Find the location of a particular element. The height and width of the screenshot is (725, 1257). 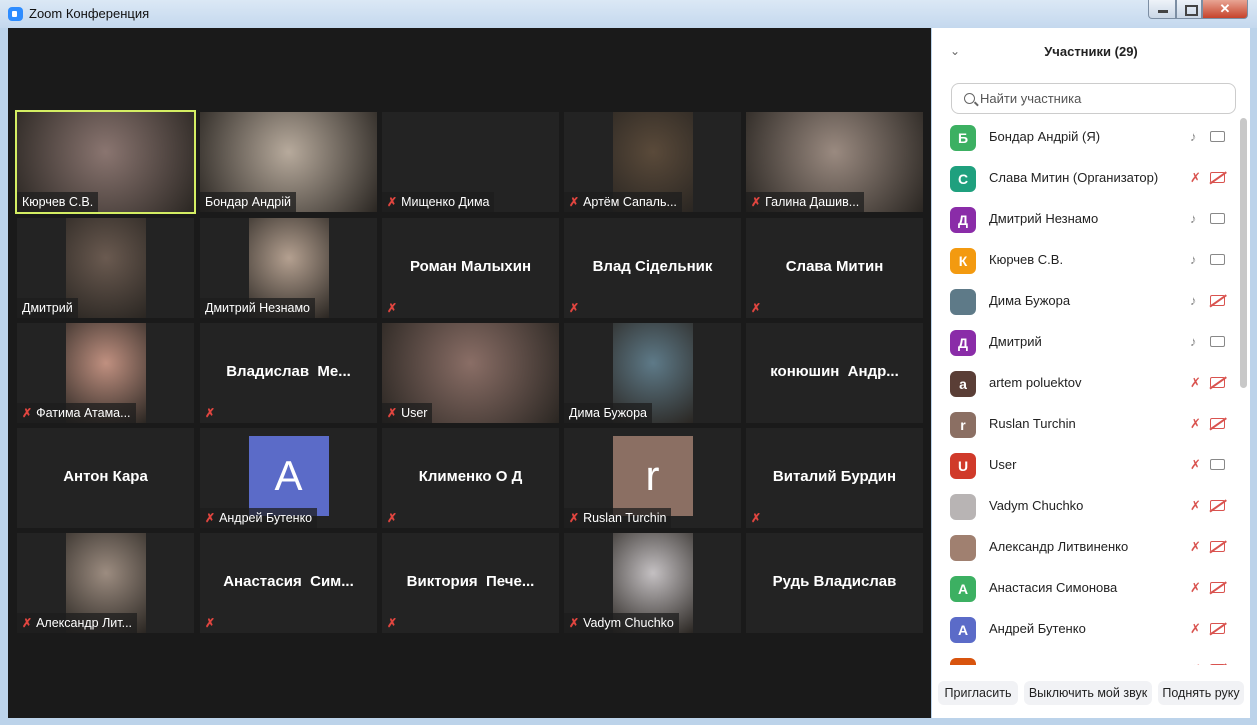

participant-name: Vadym Chuchko is located at coordinates (1036, 505).